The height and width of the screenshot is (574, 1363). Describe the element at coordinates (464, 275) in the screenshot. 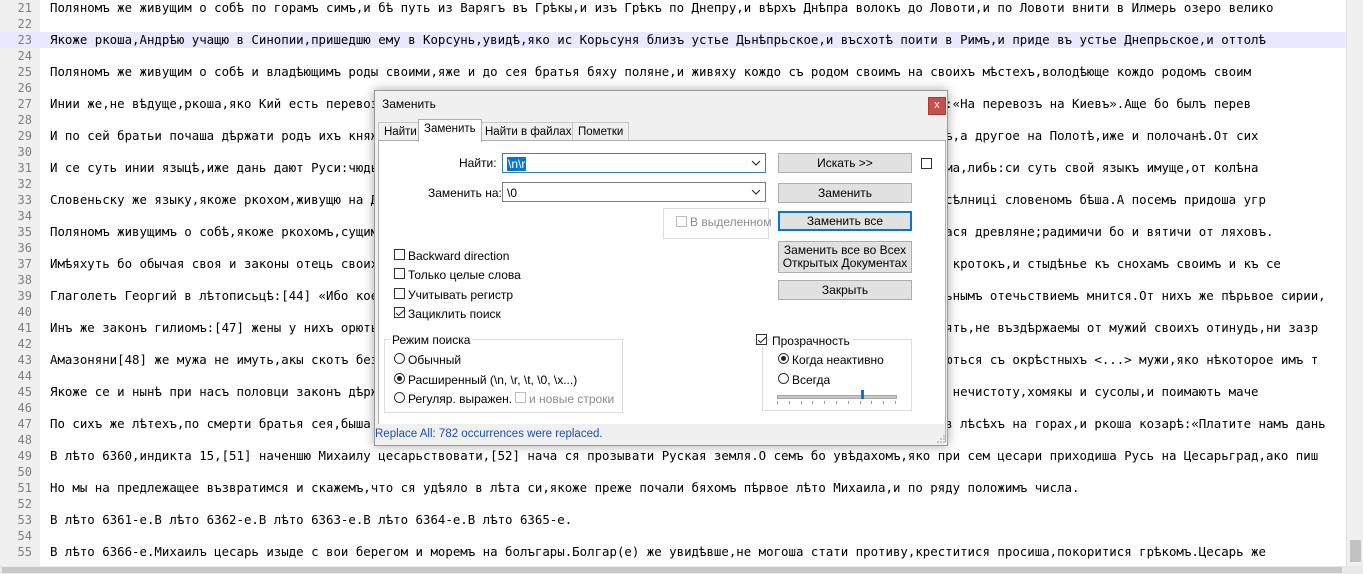

I see `whole-word-label: Только целые слова` at that location.